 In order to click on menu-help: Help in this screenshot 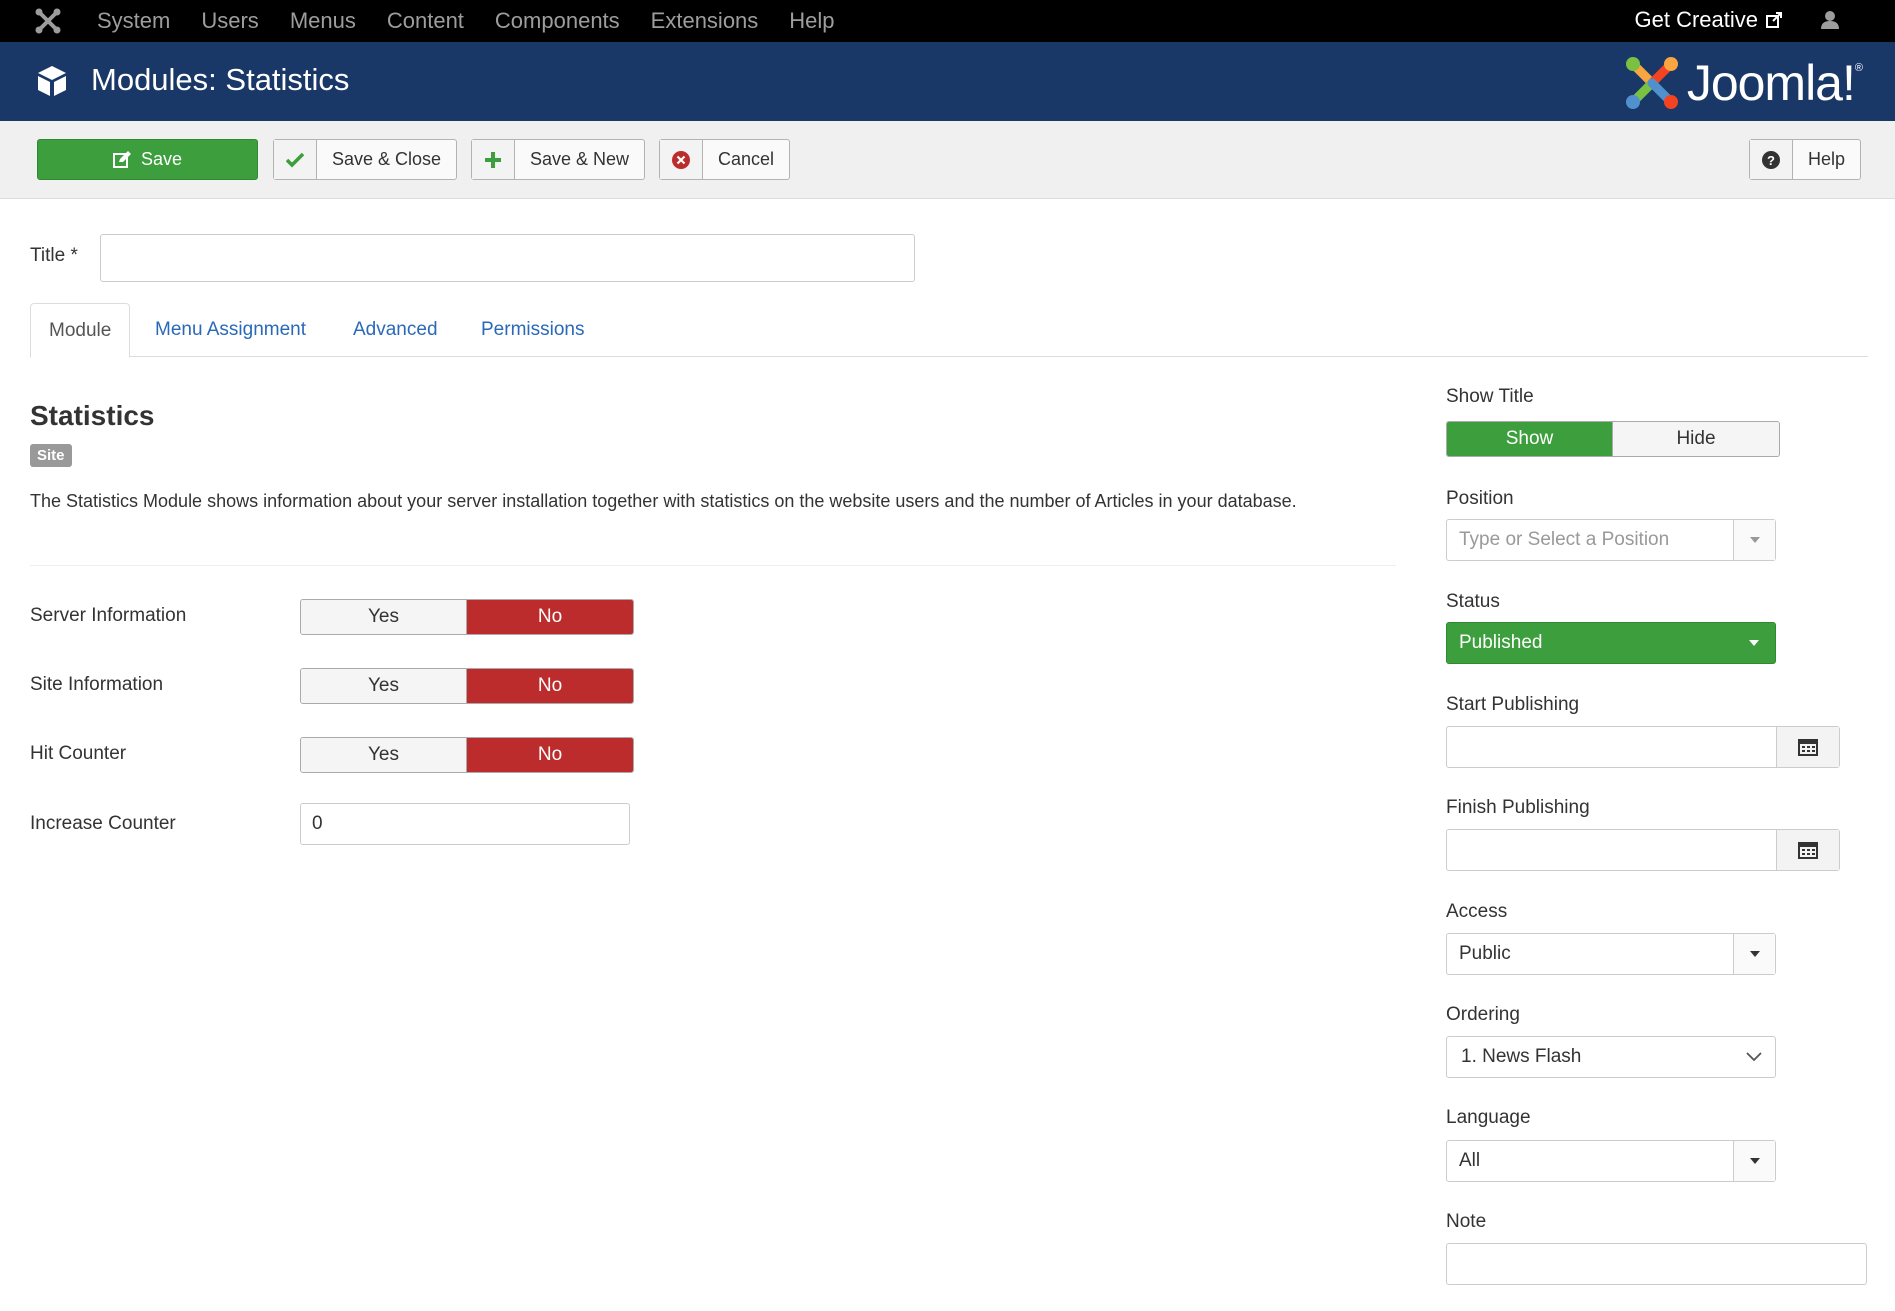, I will do `click(811, 21)`.